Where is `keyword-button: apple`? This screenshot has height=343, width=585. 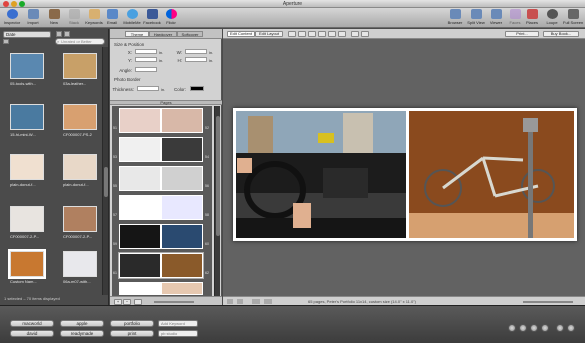
keyword-button: apple is located at coordinates (82, 323).